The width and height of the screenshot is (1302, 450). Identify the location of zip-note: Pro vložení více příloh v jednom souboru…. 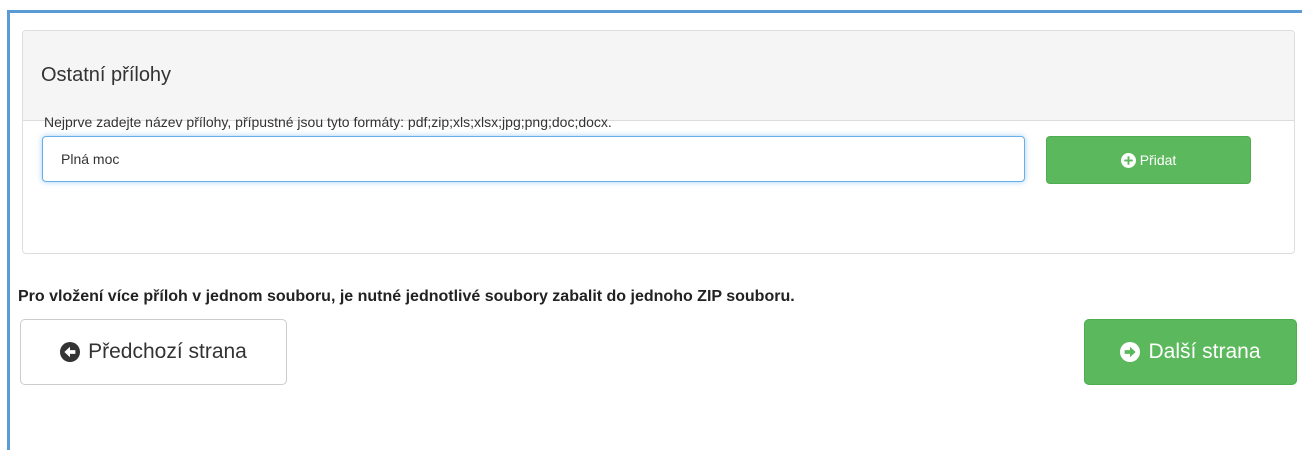
(406, 296).